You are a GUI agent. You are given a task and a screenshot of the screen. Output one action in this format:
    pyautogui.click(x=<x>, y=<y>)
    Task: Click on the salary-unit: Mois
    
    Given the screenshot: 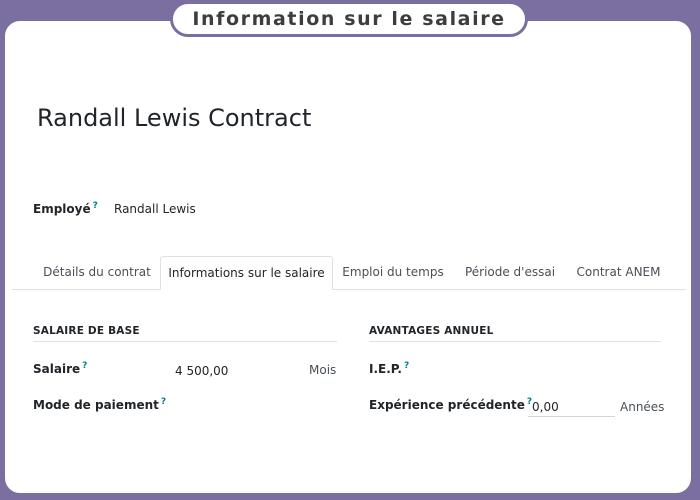 What is the action you would take?
    pyautogui.click(x=323, y=370)
    